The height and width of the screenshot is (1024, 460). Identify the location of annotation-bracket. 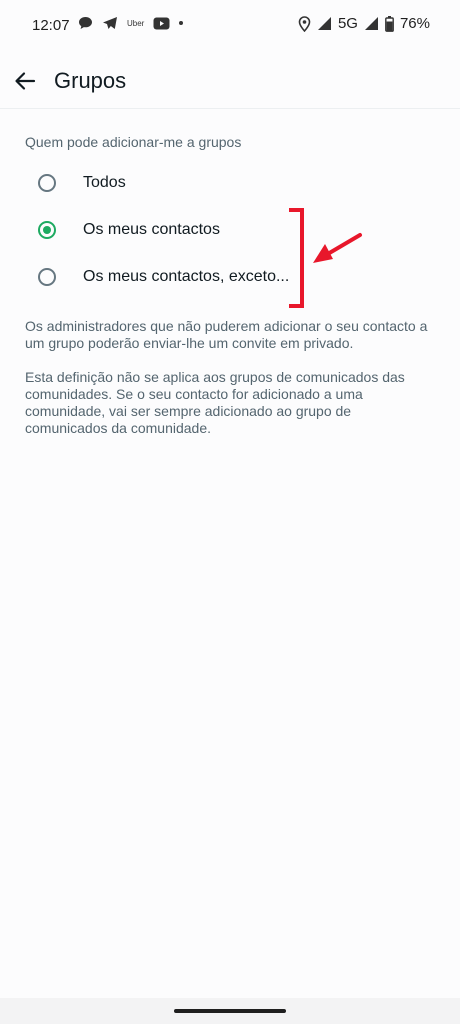
(296, 258).